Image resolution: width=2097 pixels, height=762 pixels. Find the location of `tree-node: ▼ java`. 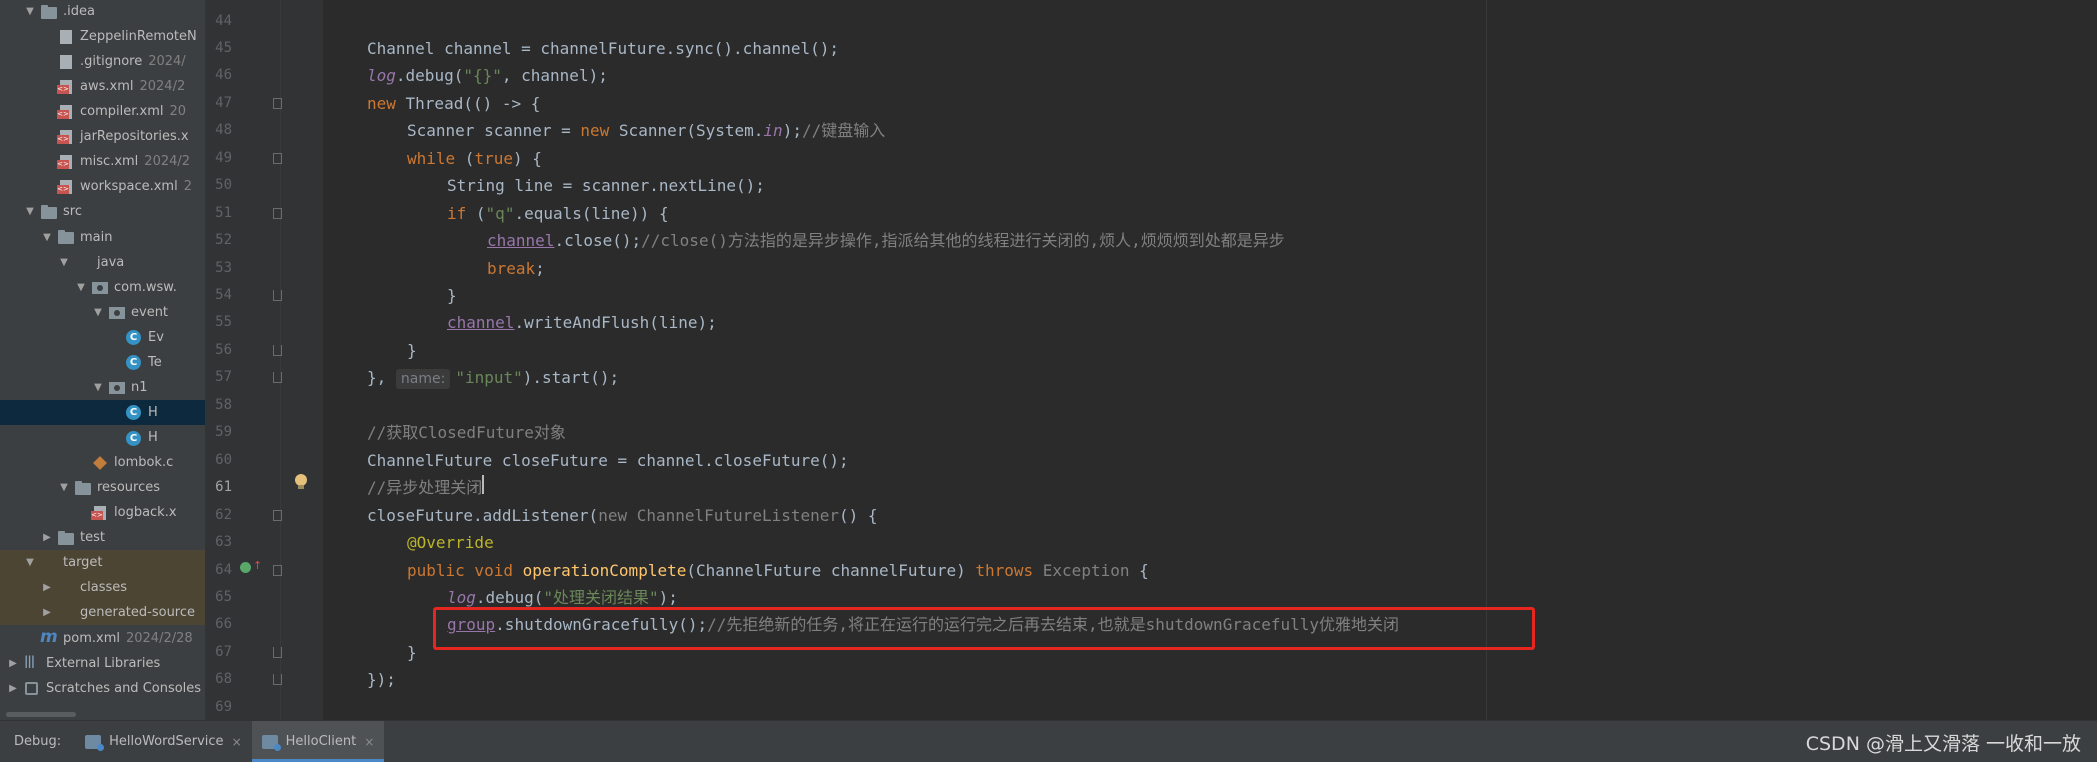

tree-node: ▼ java is located at coordinates (102, 262).